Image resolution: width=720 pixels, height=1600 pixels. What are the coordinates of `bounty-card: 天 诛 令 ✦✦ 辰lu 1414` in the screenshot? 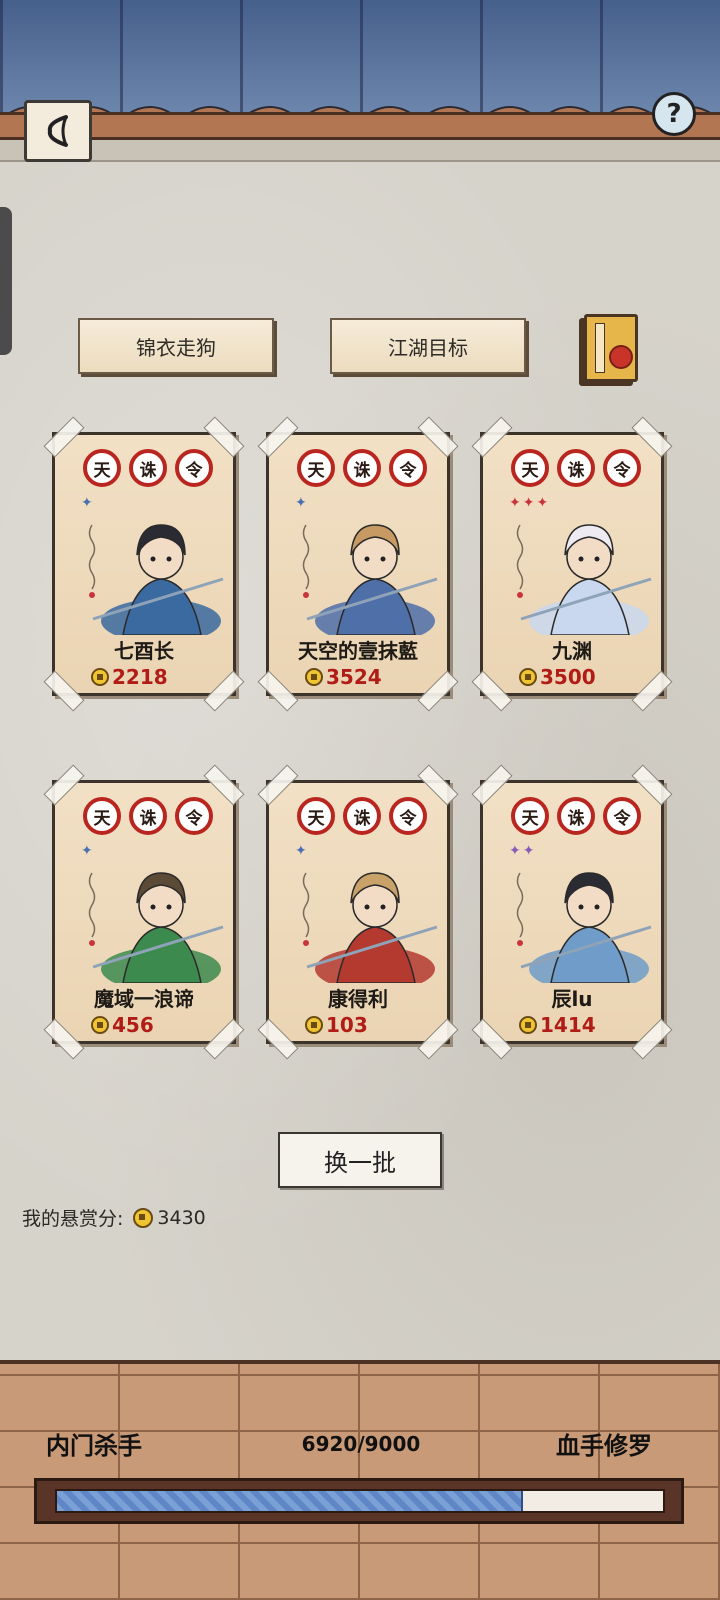 It's located at (572, 912).